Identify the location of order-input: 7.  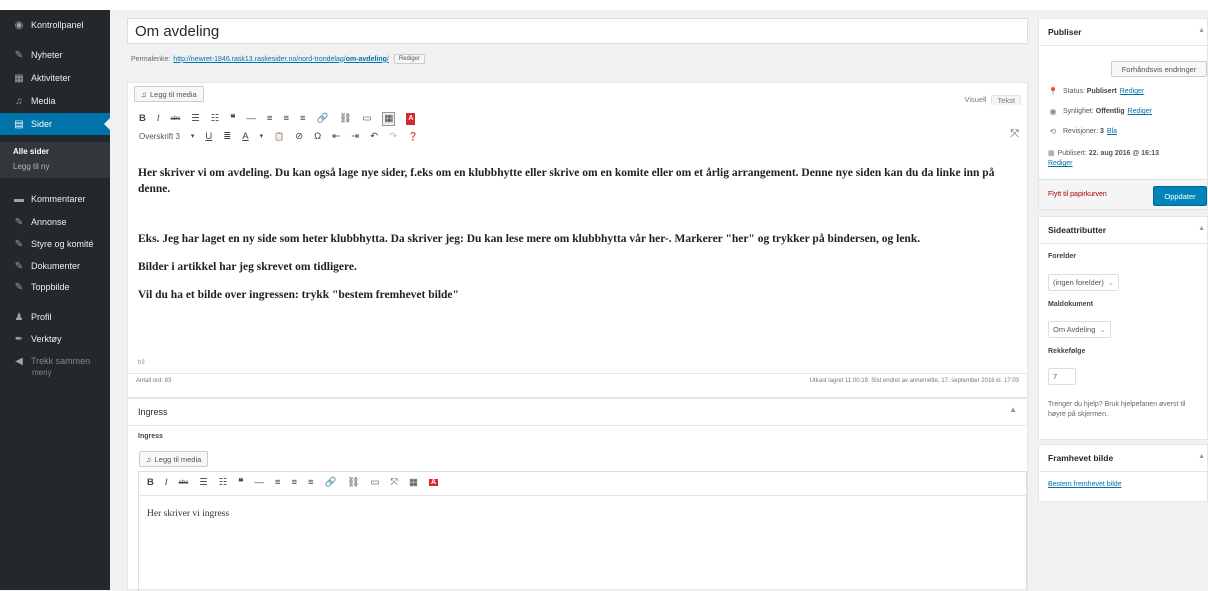
(1062, 376).